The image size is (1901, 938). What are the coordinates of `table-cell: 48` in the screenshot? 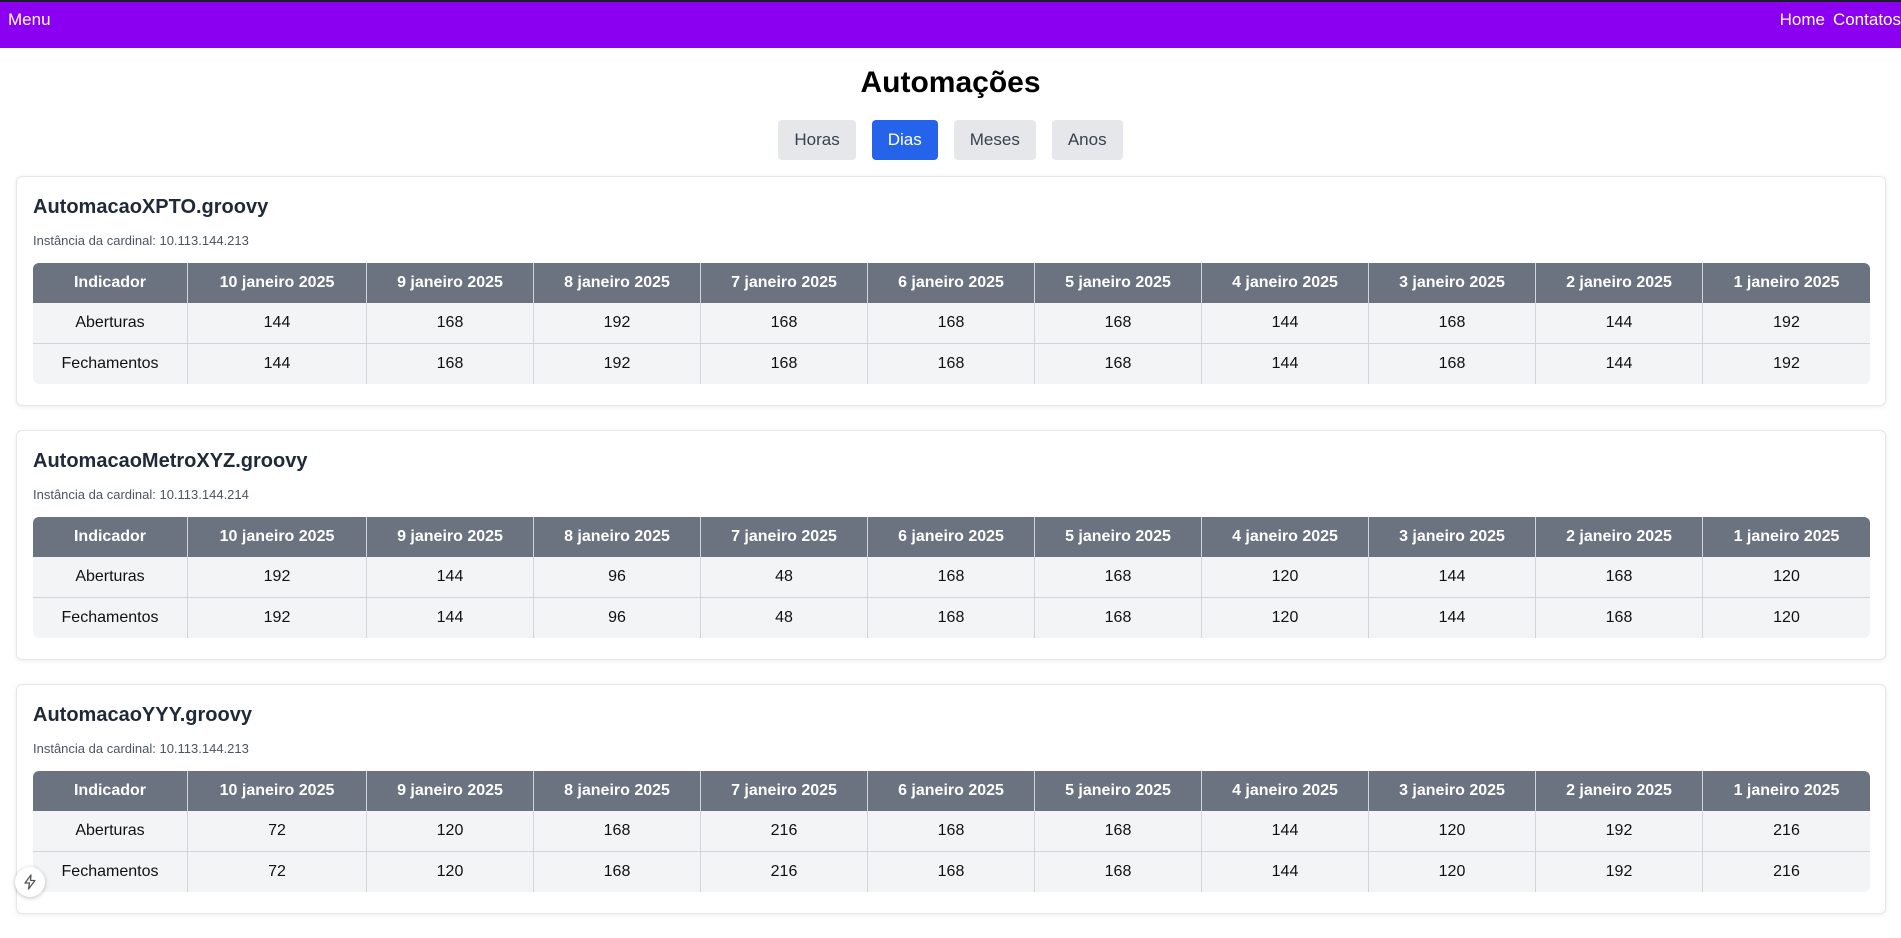 It's located at (784, 577).